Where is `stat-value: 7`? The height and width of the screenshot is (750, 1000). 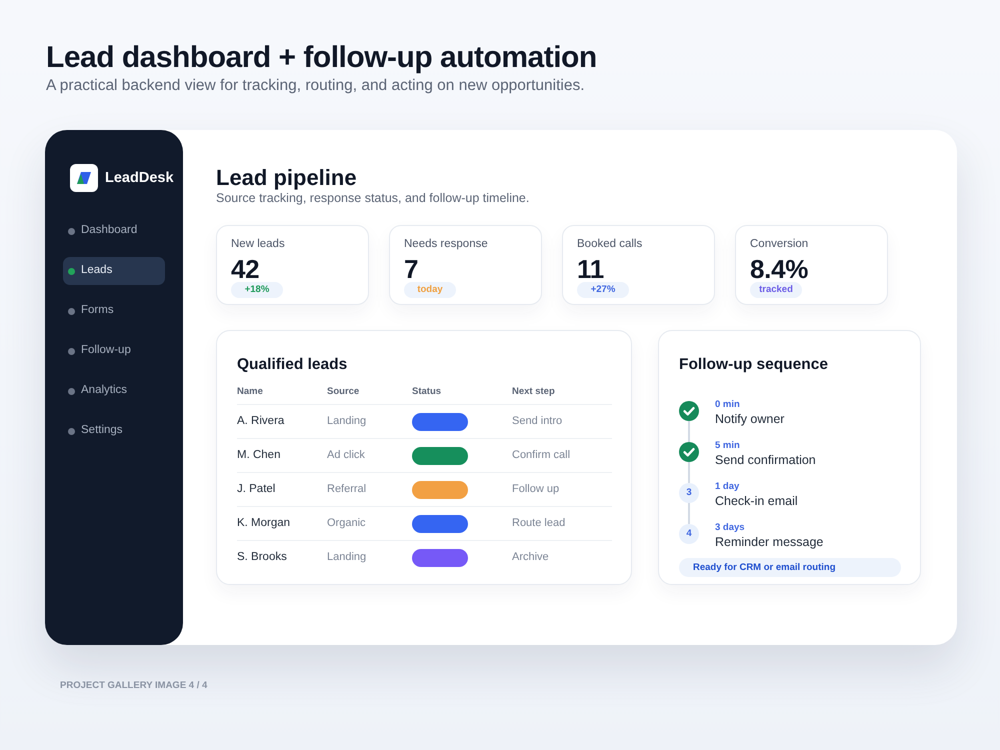
stat-value: 7 is located at coordinates (411, 269).